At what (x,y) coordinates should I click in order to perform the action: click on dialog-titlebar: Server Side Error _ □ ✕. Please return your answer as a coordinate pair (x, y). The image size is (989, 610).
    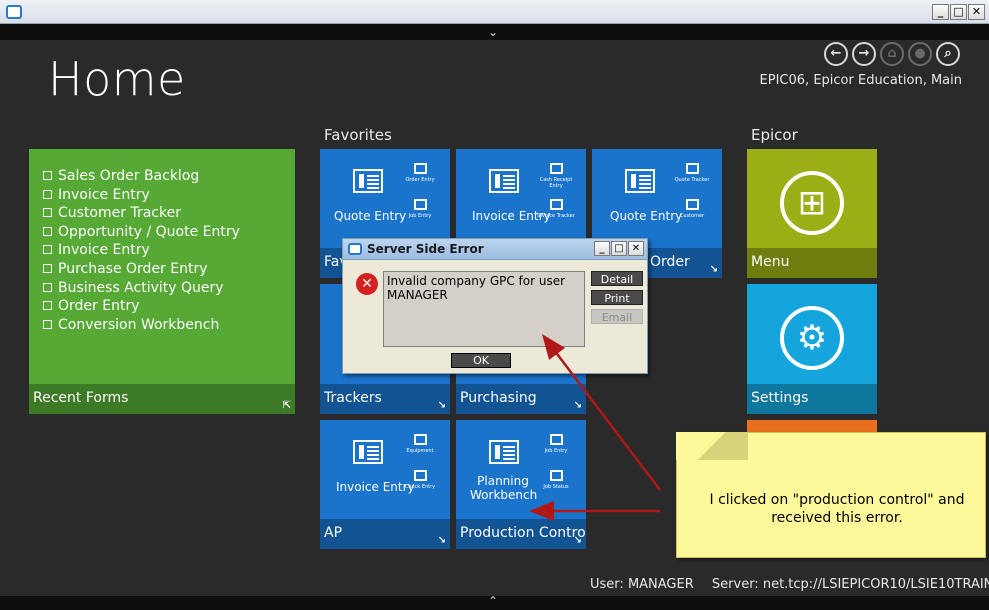
    Looking at the image, I should click on (495, 249).